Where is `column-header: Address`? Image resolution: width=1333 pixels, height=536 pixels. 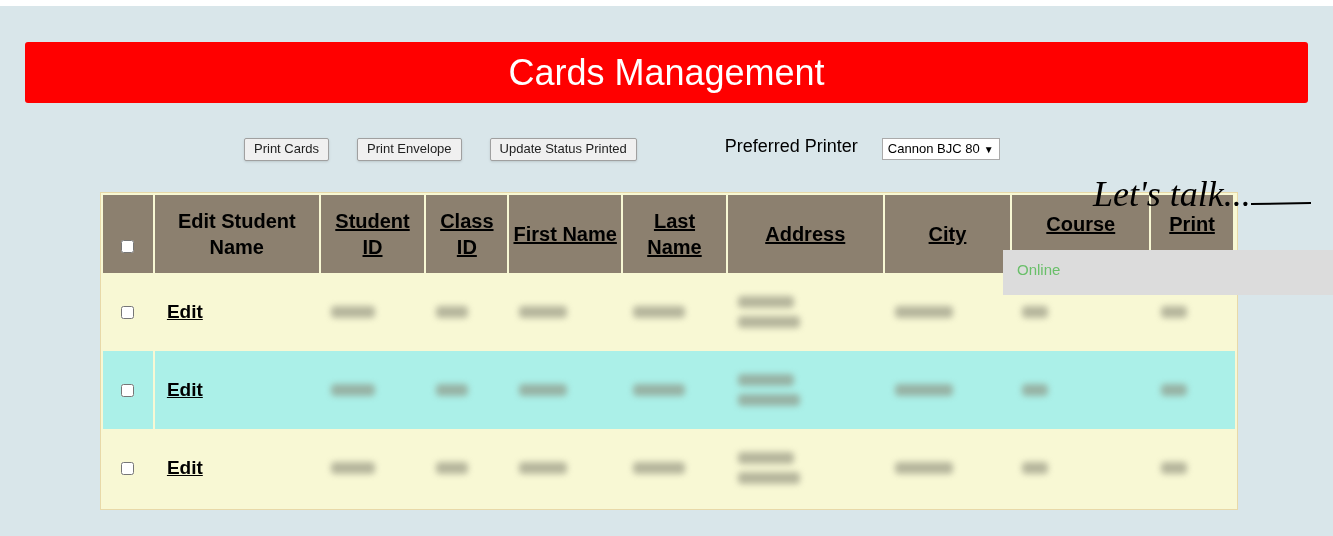
column-header: Address is located at coordinates (805, 234).